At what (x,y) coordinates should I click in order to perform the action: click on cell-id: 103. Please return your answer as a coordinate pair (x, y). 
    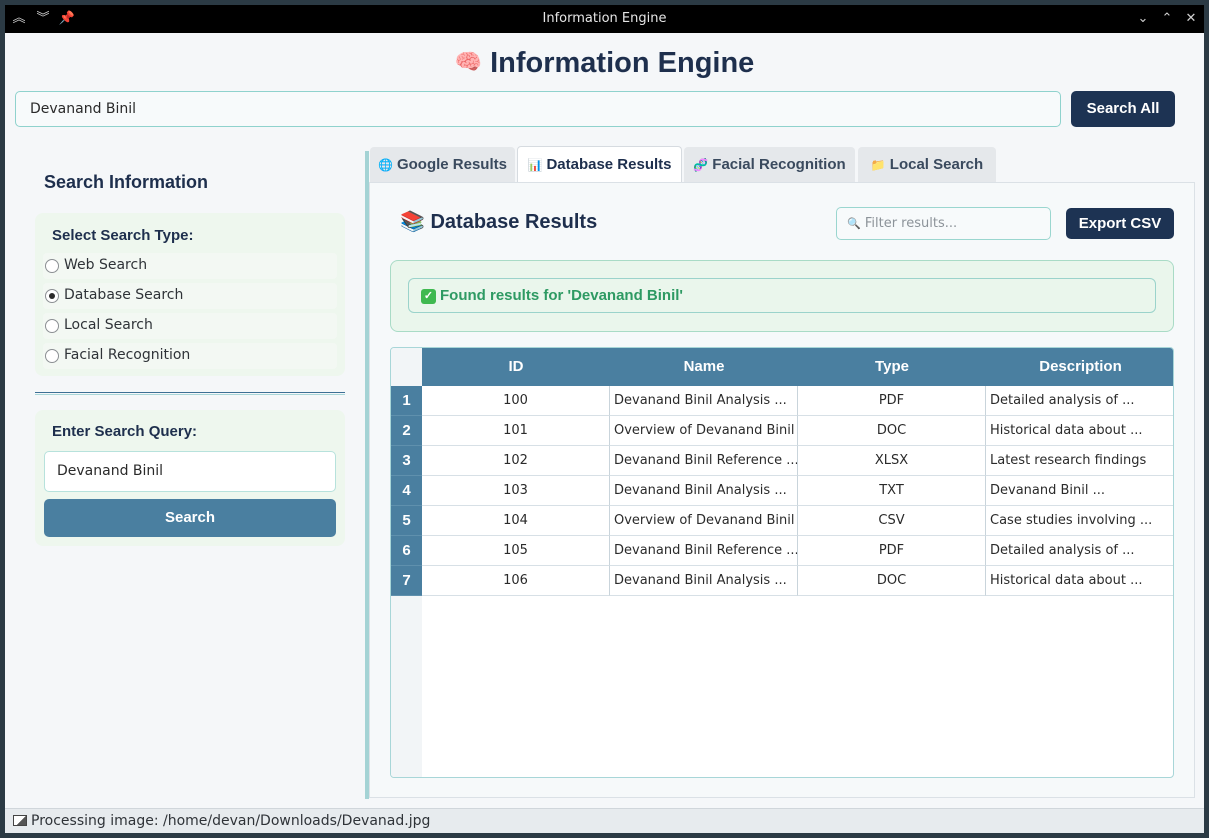
    Looking at the image, I should click on (516, 491).